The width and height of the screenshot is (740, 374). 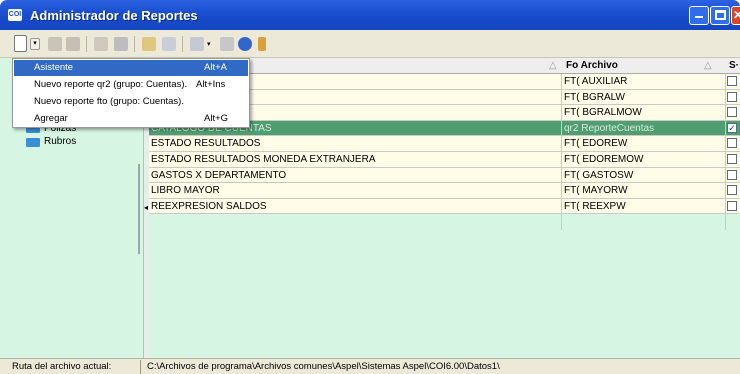 What do you see at coordinates (60, 141) in the screenshot?
I see `tree-item-rubros: Rubros` at bounding box center [60, 141].